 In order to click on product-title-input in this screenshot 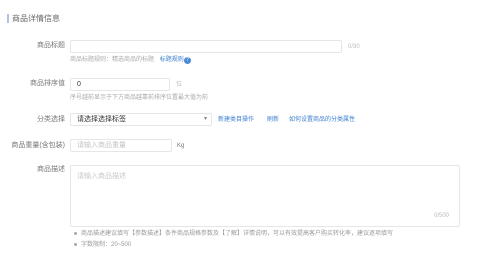, I will do `click(206, 46)`.